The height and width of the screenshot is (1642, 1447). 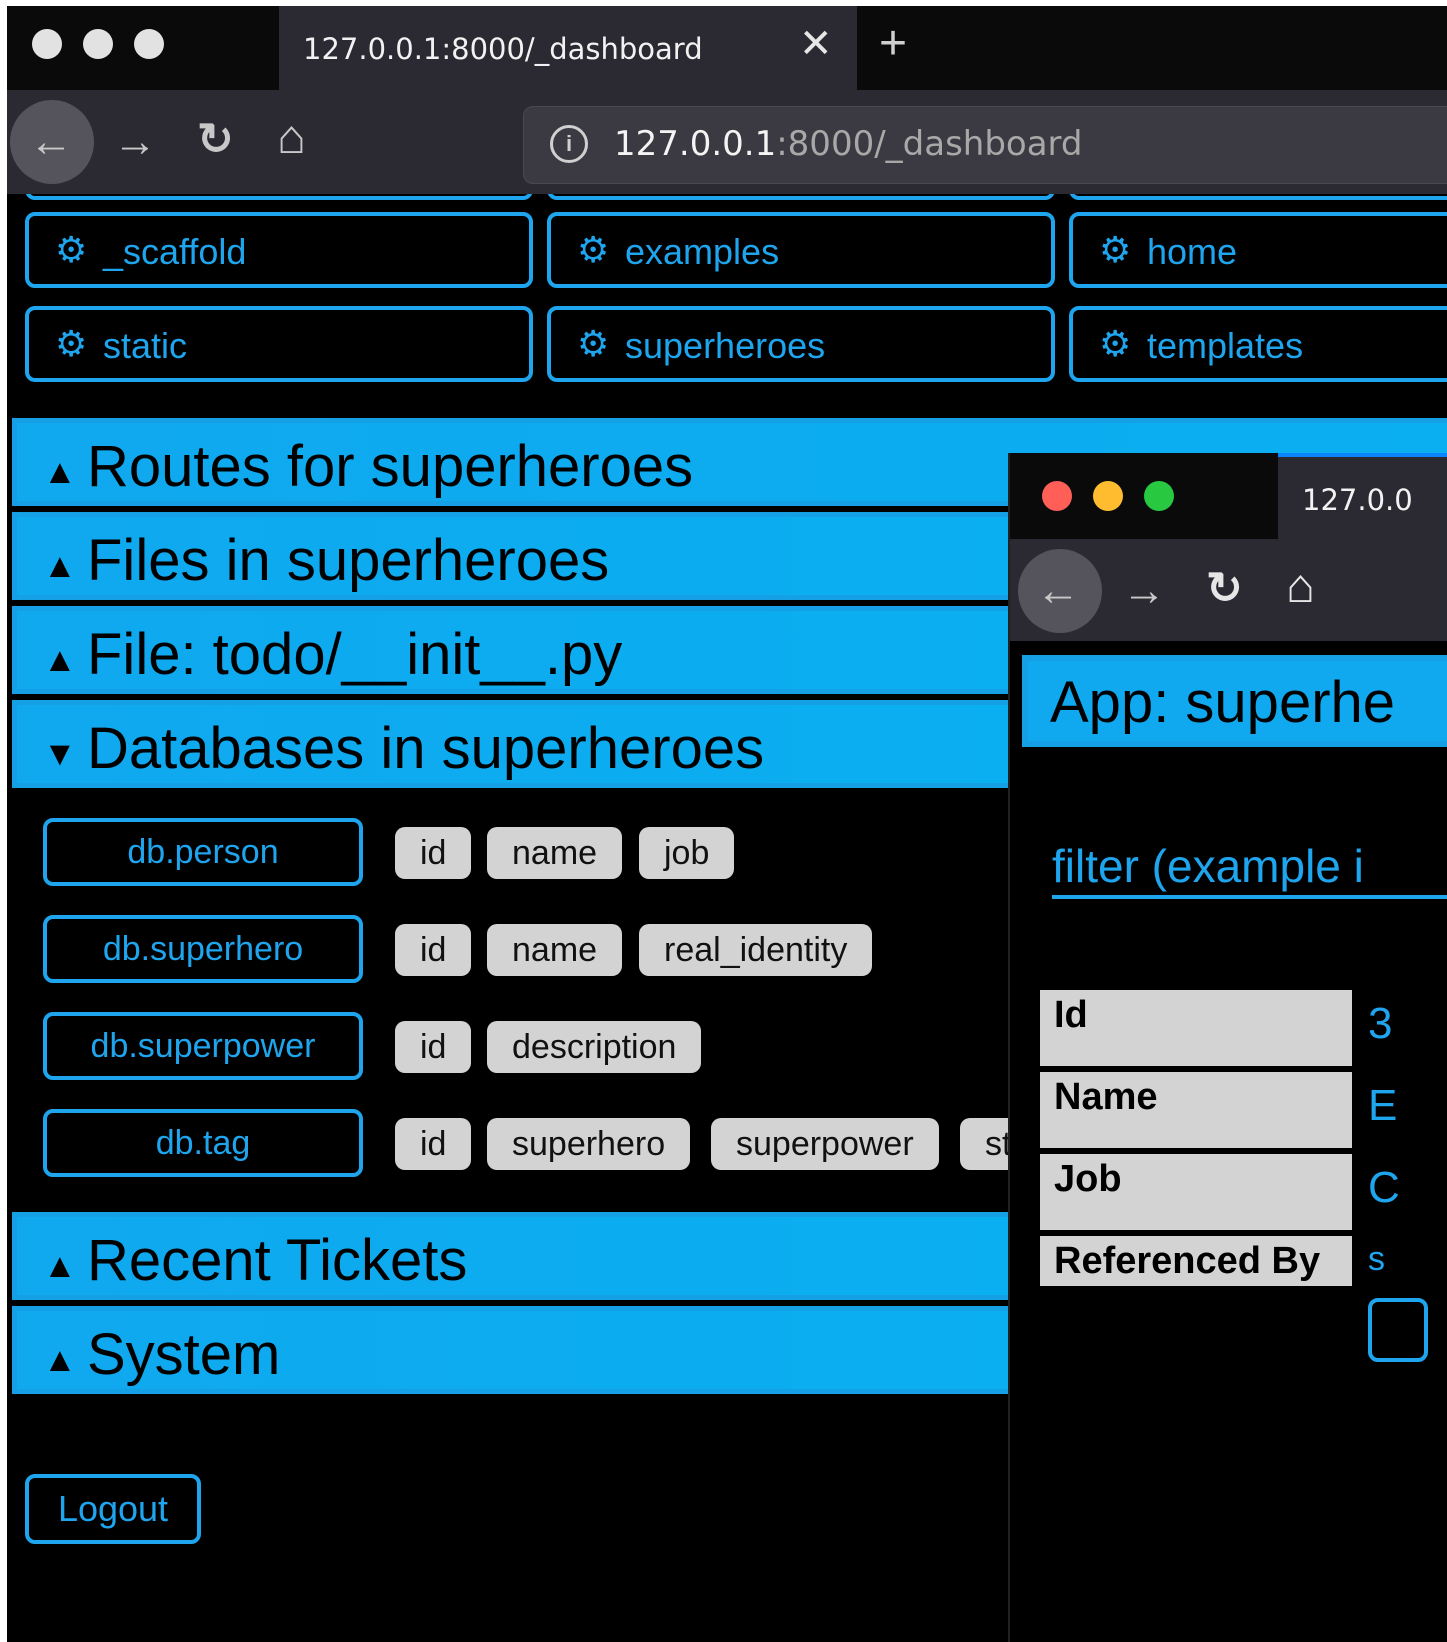 What do you see at coordinates (687, 853) in the screenshot?
I see `field-chip: job` at bounding box center [687, 853].